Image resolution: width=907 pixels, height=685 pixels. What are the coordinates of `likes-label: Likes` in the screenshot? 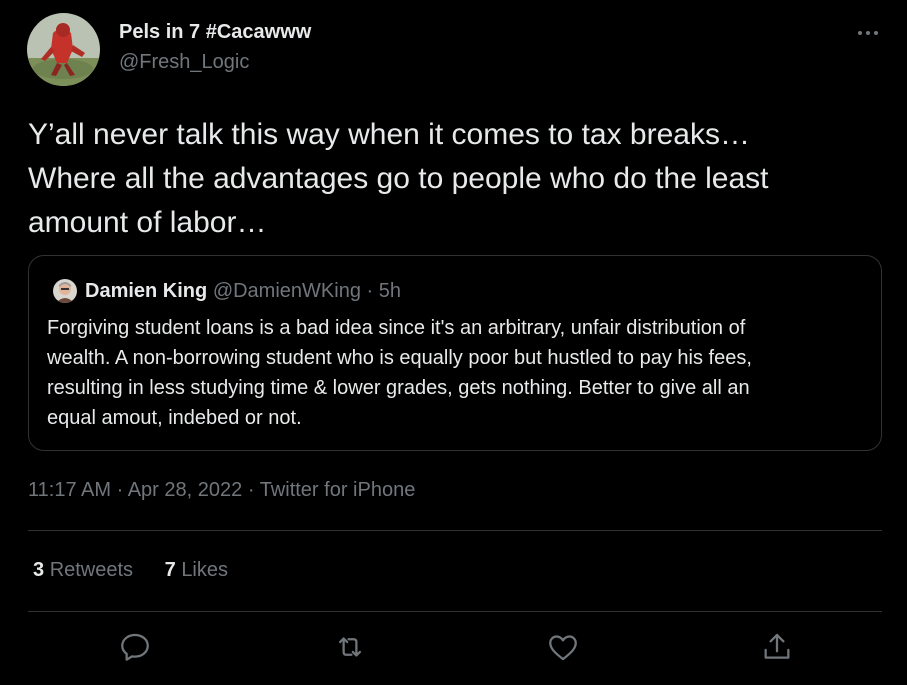 It's located at (205, 570).